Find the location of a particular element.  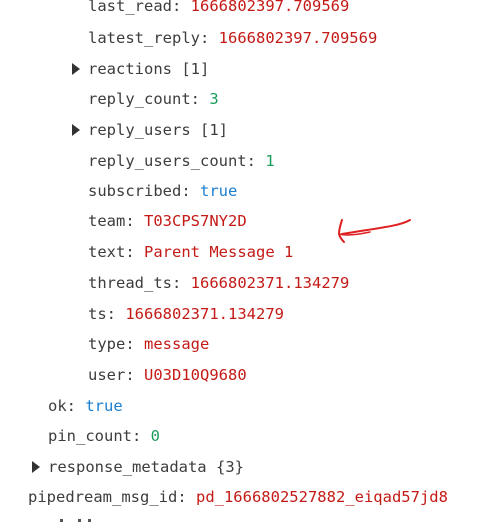

object-count: {3} is located at coordinates (229, 467).